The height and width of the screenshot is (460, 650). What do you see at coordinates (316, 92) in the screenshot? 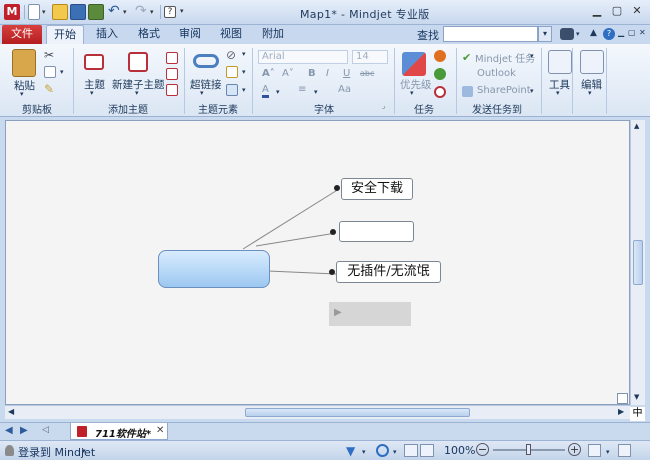
I see `align-dropdown-icon: ▾` at bounding box center [316, 92].